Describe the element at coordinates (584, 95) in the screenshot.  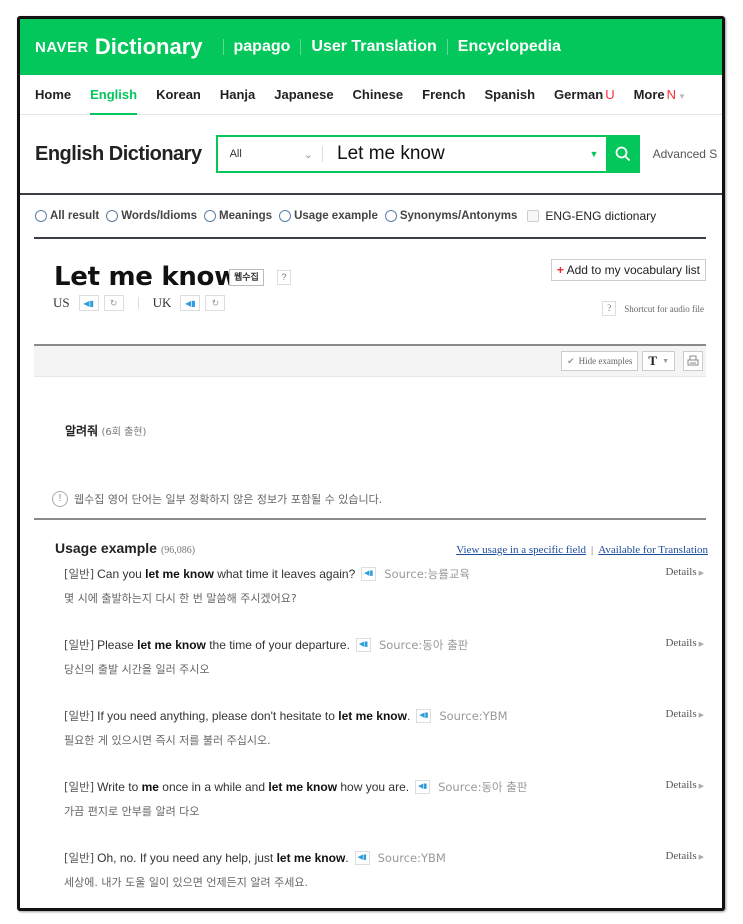
I see `nav-german: German U` at that location.